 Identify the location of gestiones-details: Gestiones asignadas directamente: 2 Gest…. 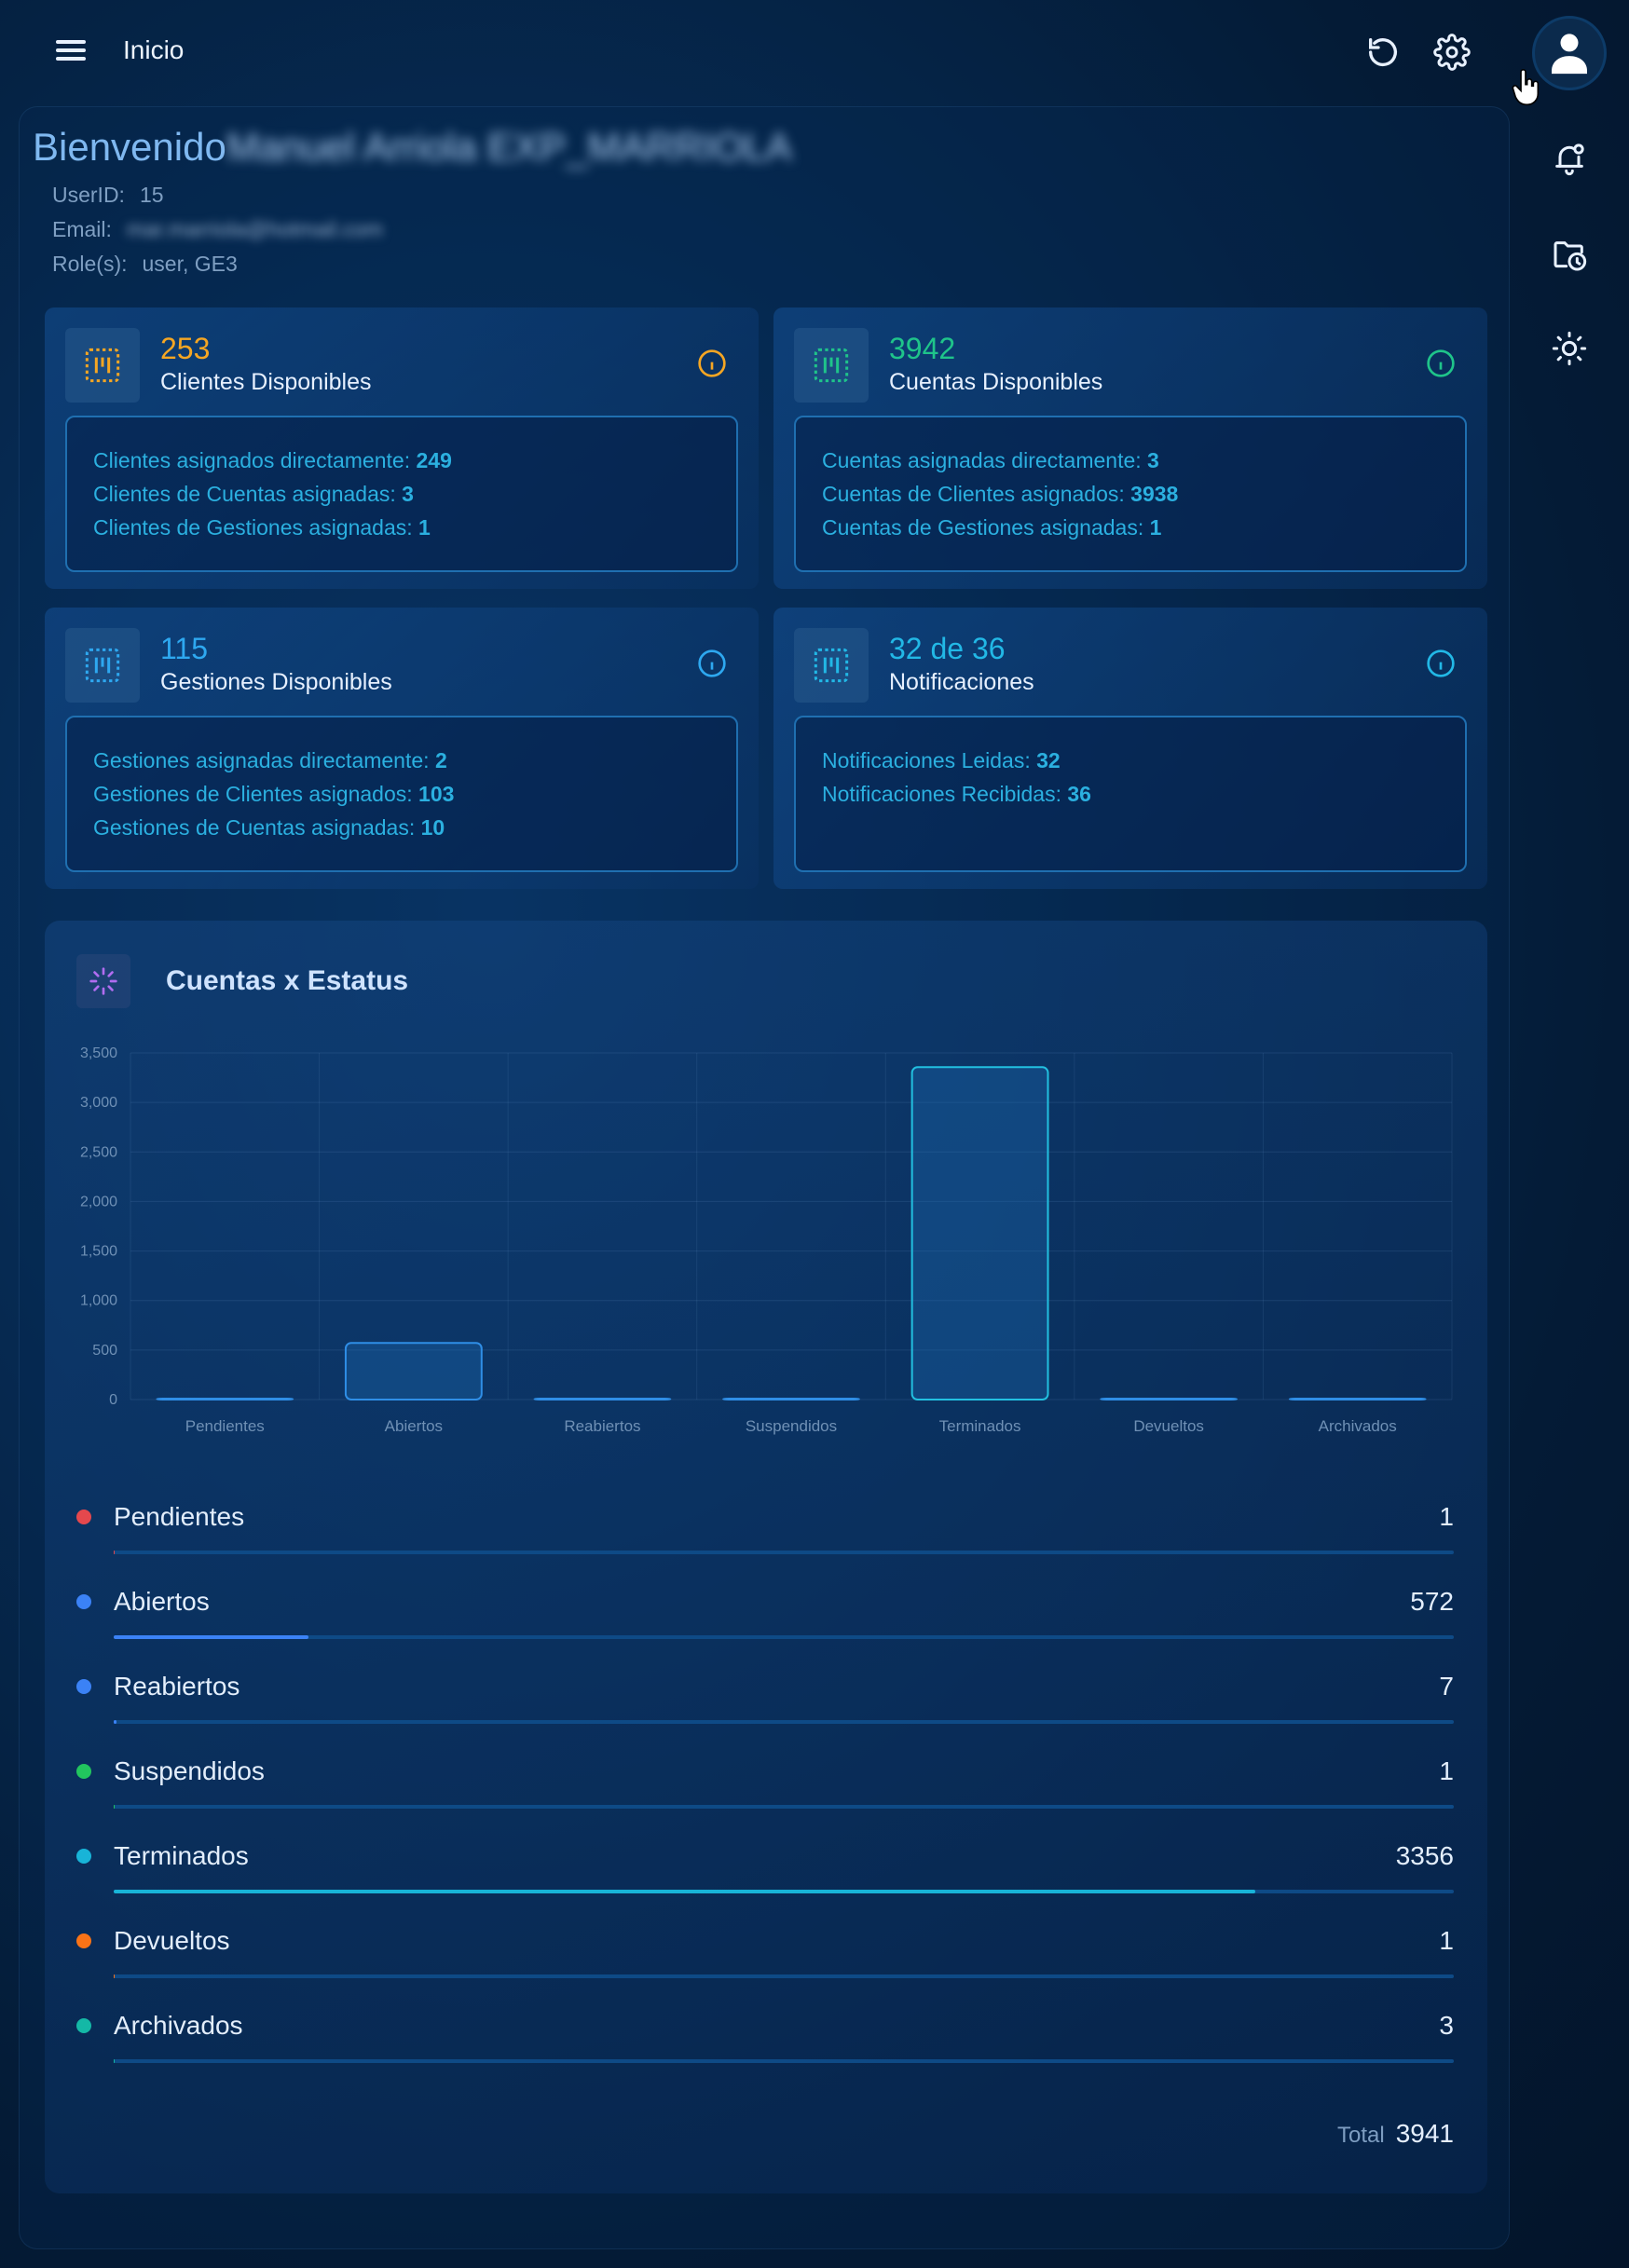
(401, 794).